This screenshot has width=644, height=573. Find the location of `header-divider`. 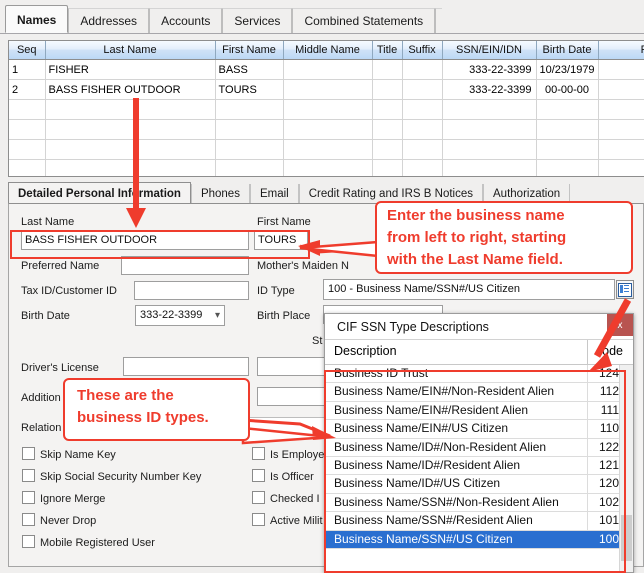

header-divider is located at coordinates (587, 352).